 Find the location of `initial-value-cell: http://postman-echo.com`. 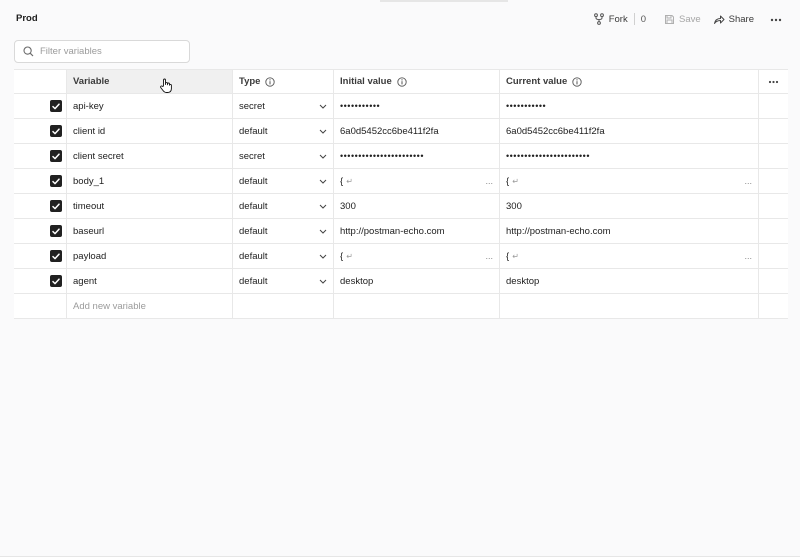

initial-value-cell: http://postman-echo.com is located at coordinates (417, 231).